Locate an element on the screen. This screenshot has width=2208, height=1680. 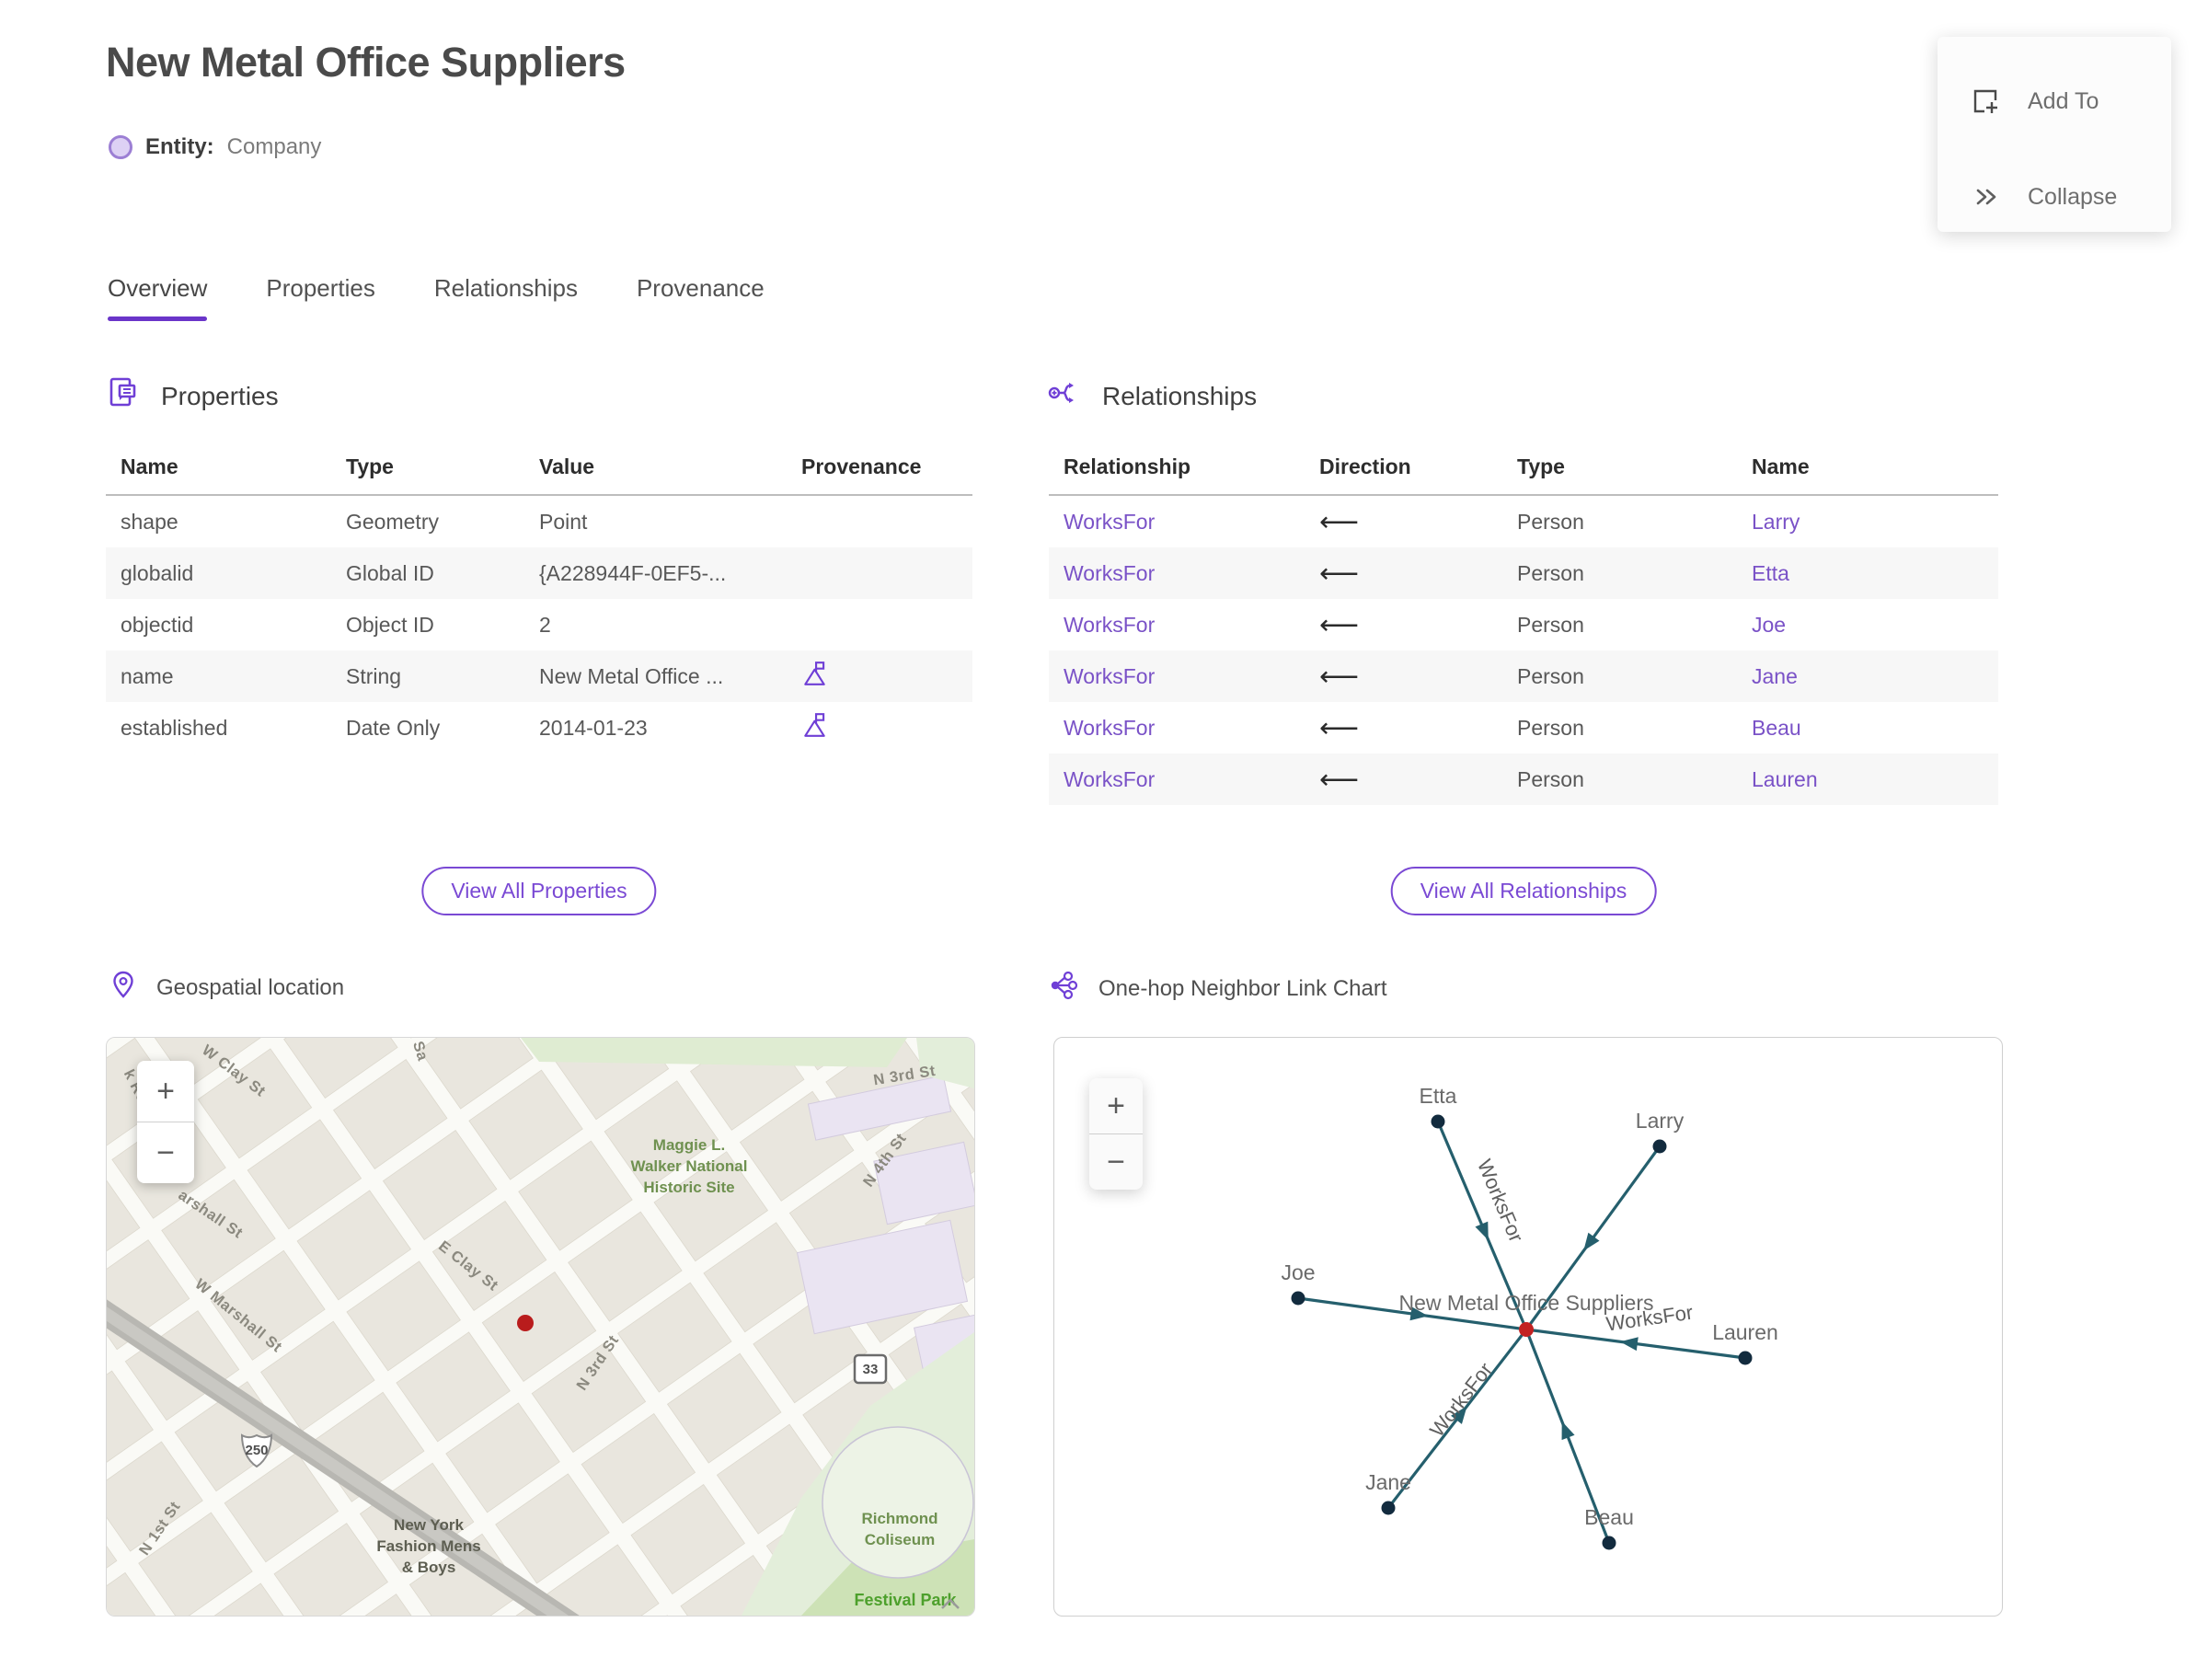
map-coliseum-outline is located at coordinates (898, 1502).